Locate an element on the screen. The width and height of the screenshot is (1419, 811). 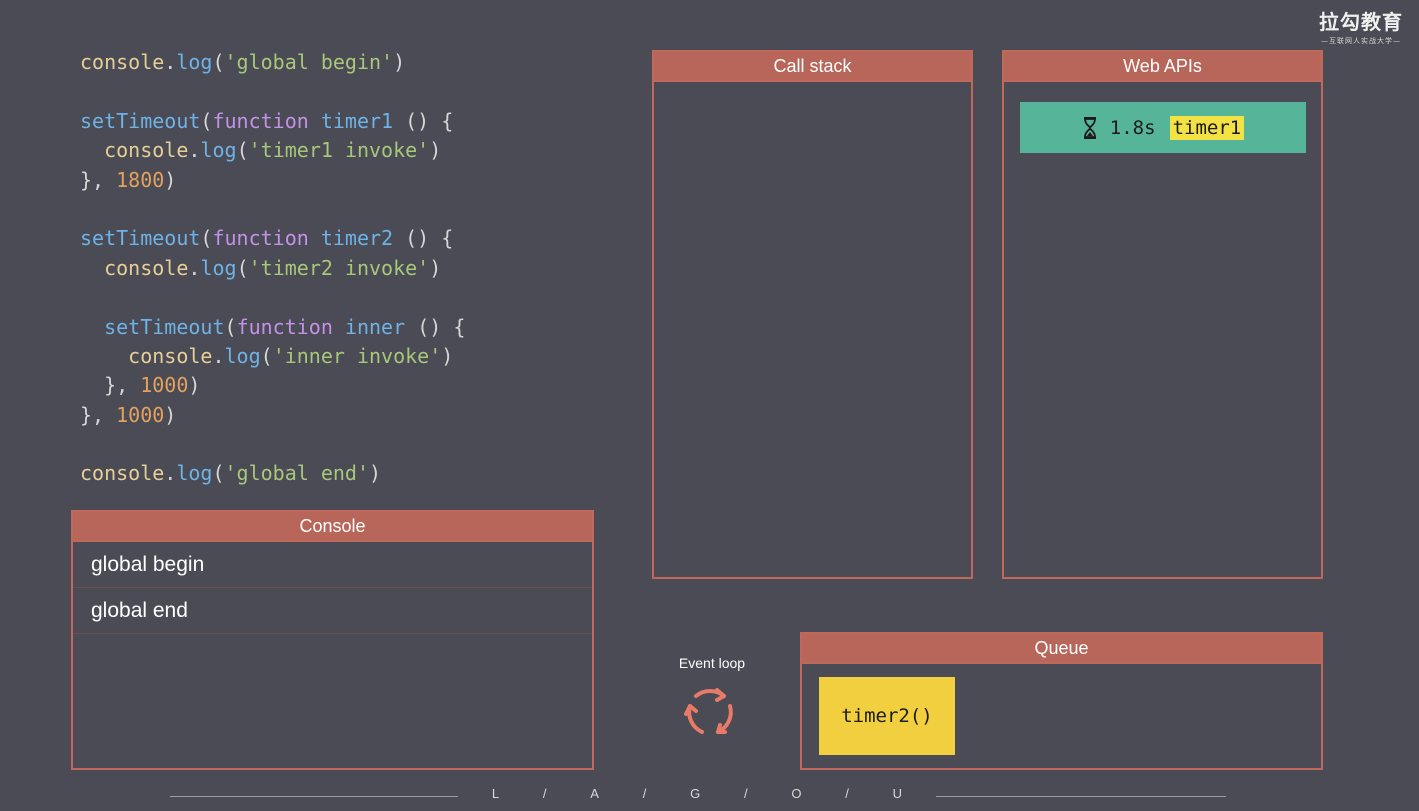
call-stack-title: Call stack is located at coordinates (812, 67).